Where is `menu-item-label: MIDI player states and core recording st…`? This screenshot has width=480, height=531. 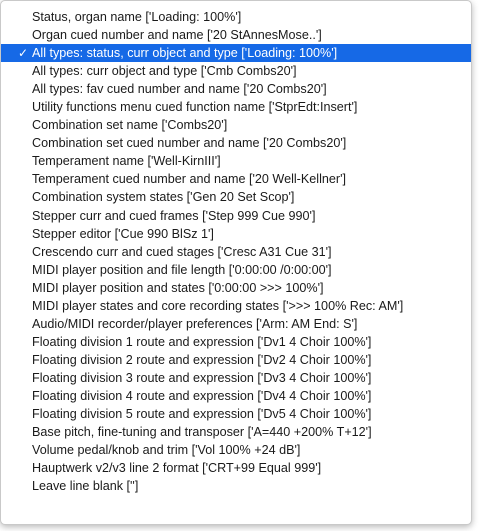
menu-item-label: MIDI player states and core recording st… is located at coordinates (218, 305).